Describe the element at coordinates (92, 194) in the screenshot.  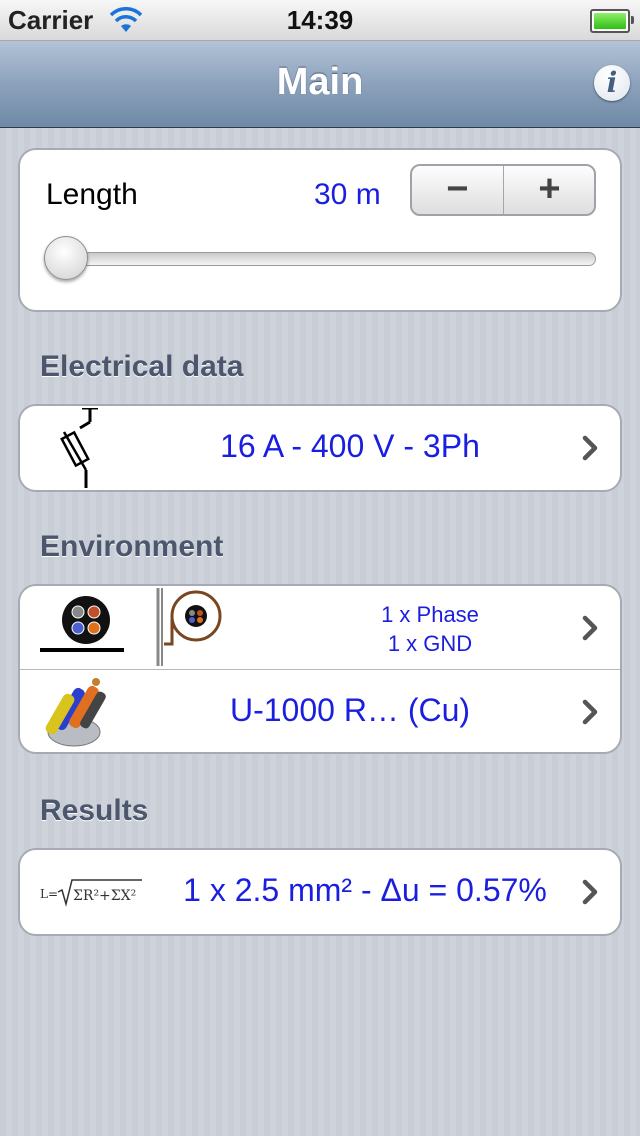
I see `length-label: Length` at that location.